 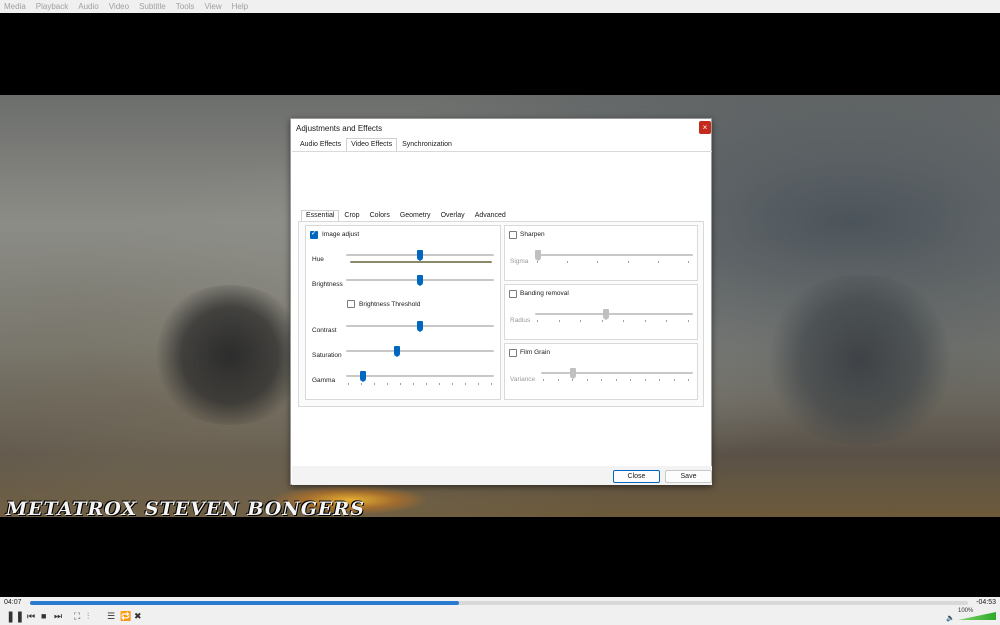 What do you see at coordinates (185, 509) in the screenshot?
I see `video-caption: METATROX STEVEN BONGERS` at bounding box center [185, 509].